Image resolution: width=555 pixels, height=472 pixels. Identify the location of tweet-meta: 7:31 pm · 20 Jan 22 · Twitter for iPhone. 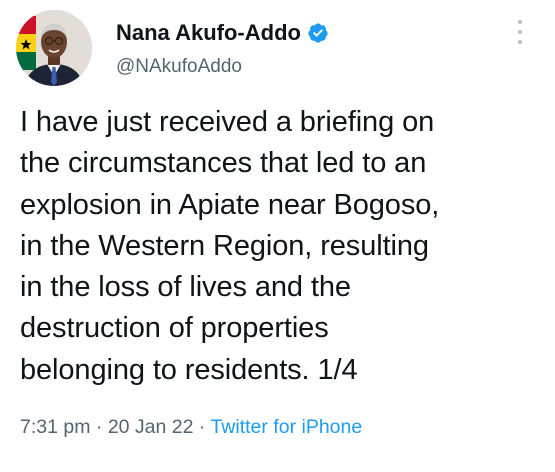
(191, 427).